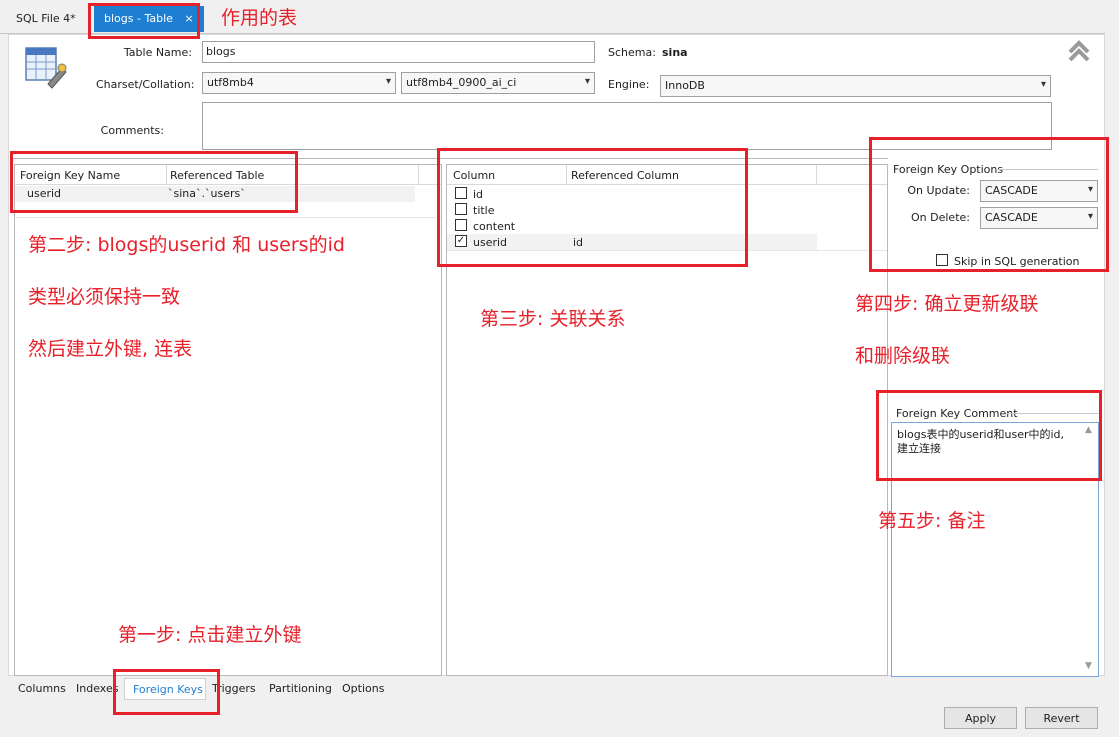  I want to click on charset-label: Charset/Collation:, so click(145, 84).